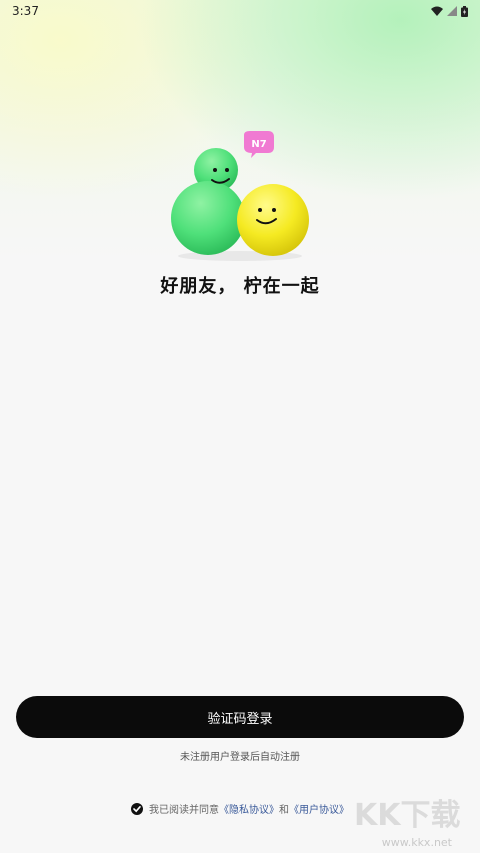 The height and width of the screenshot is (853, 480). What do you see at coordinates (284, 810) in the screenshot?
I see `agreement-conjunction: 和` at bounding box center [284, 810].